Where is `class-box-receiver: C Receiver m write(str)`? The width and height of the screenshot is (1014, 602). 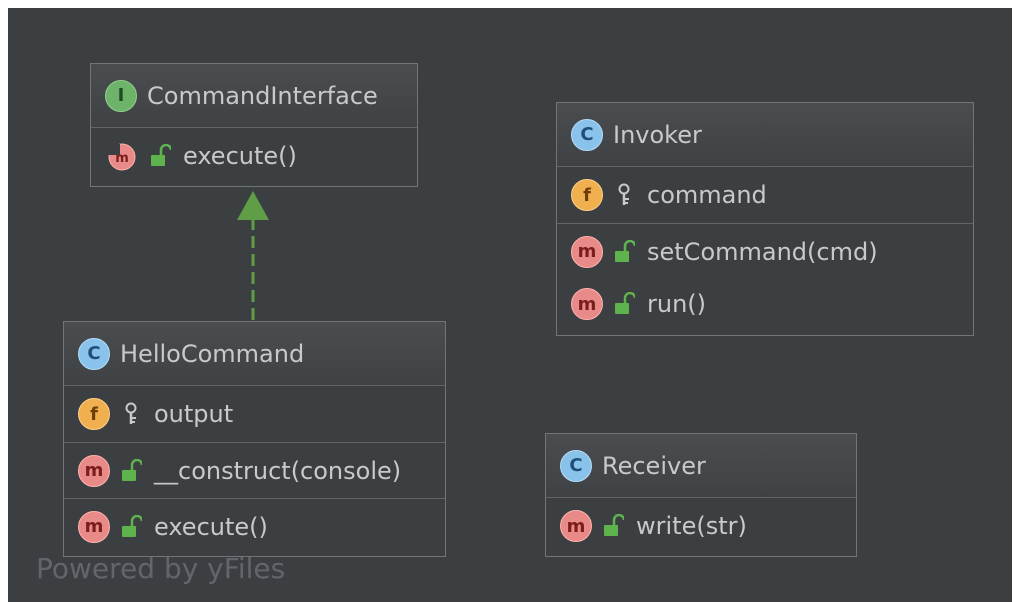
class-box-receiver: C Receiver m write(str) is located at coordinates (701, 495).